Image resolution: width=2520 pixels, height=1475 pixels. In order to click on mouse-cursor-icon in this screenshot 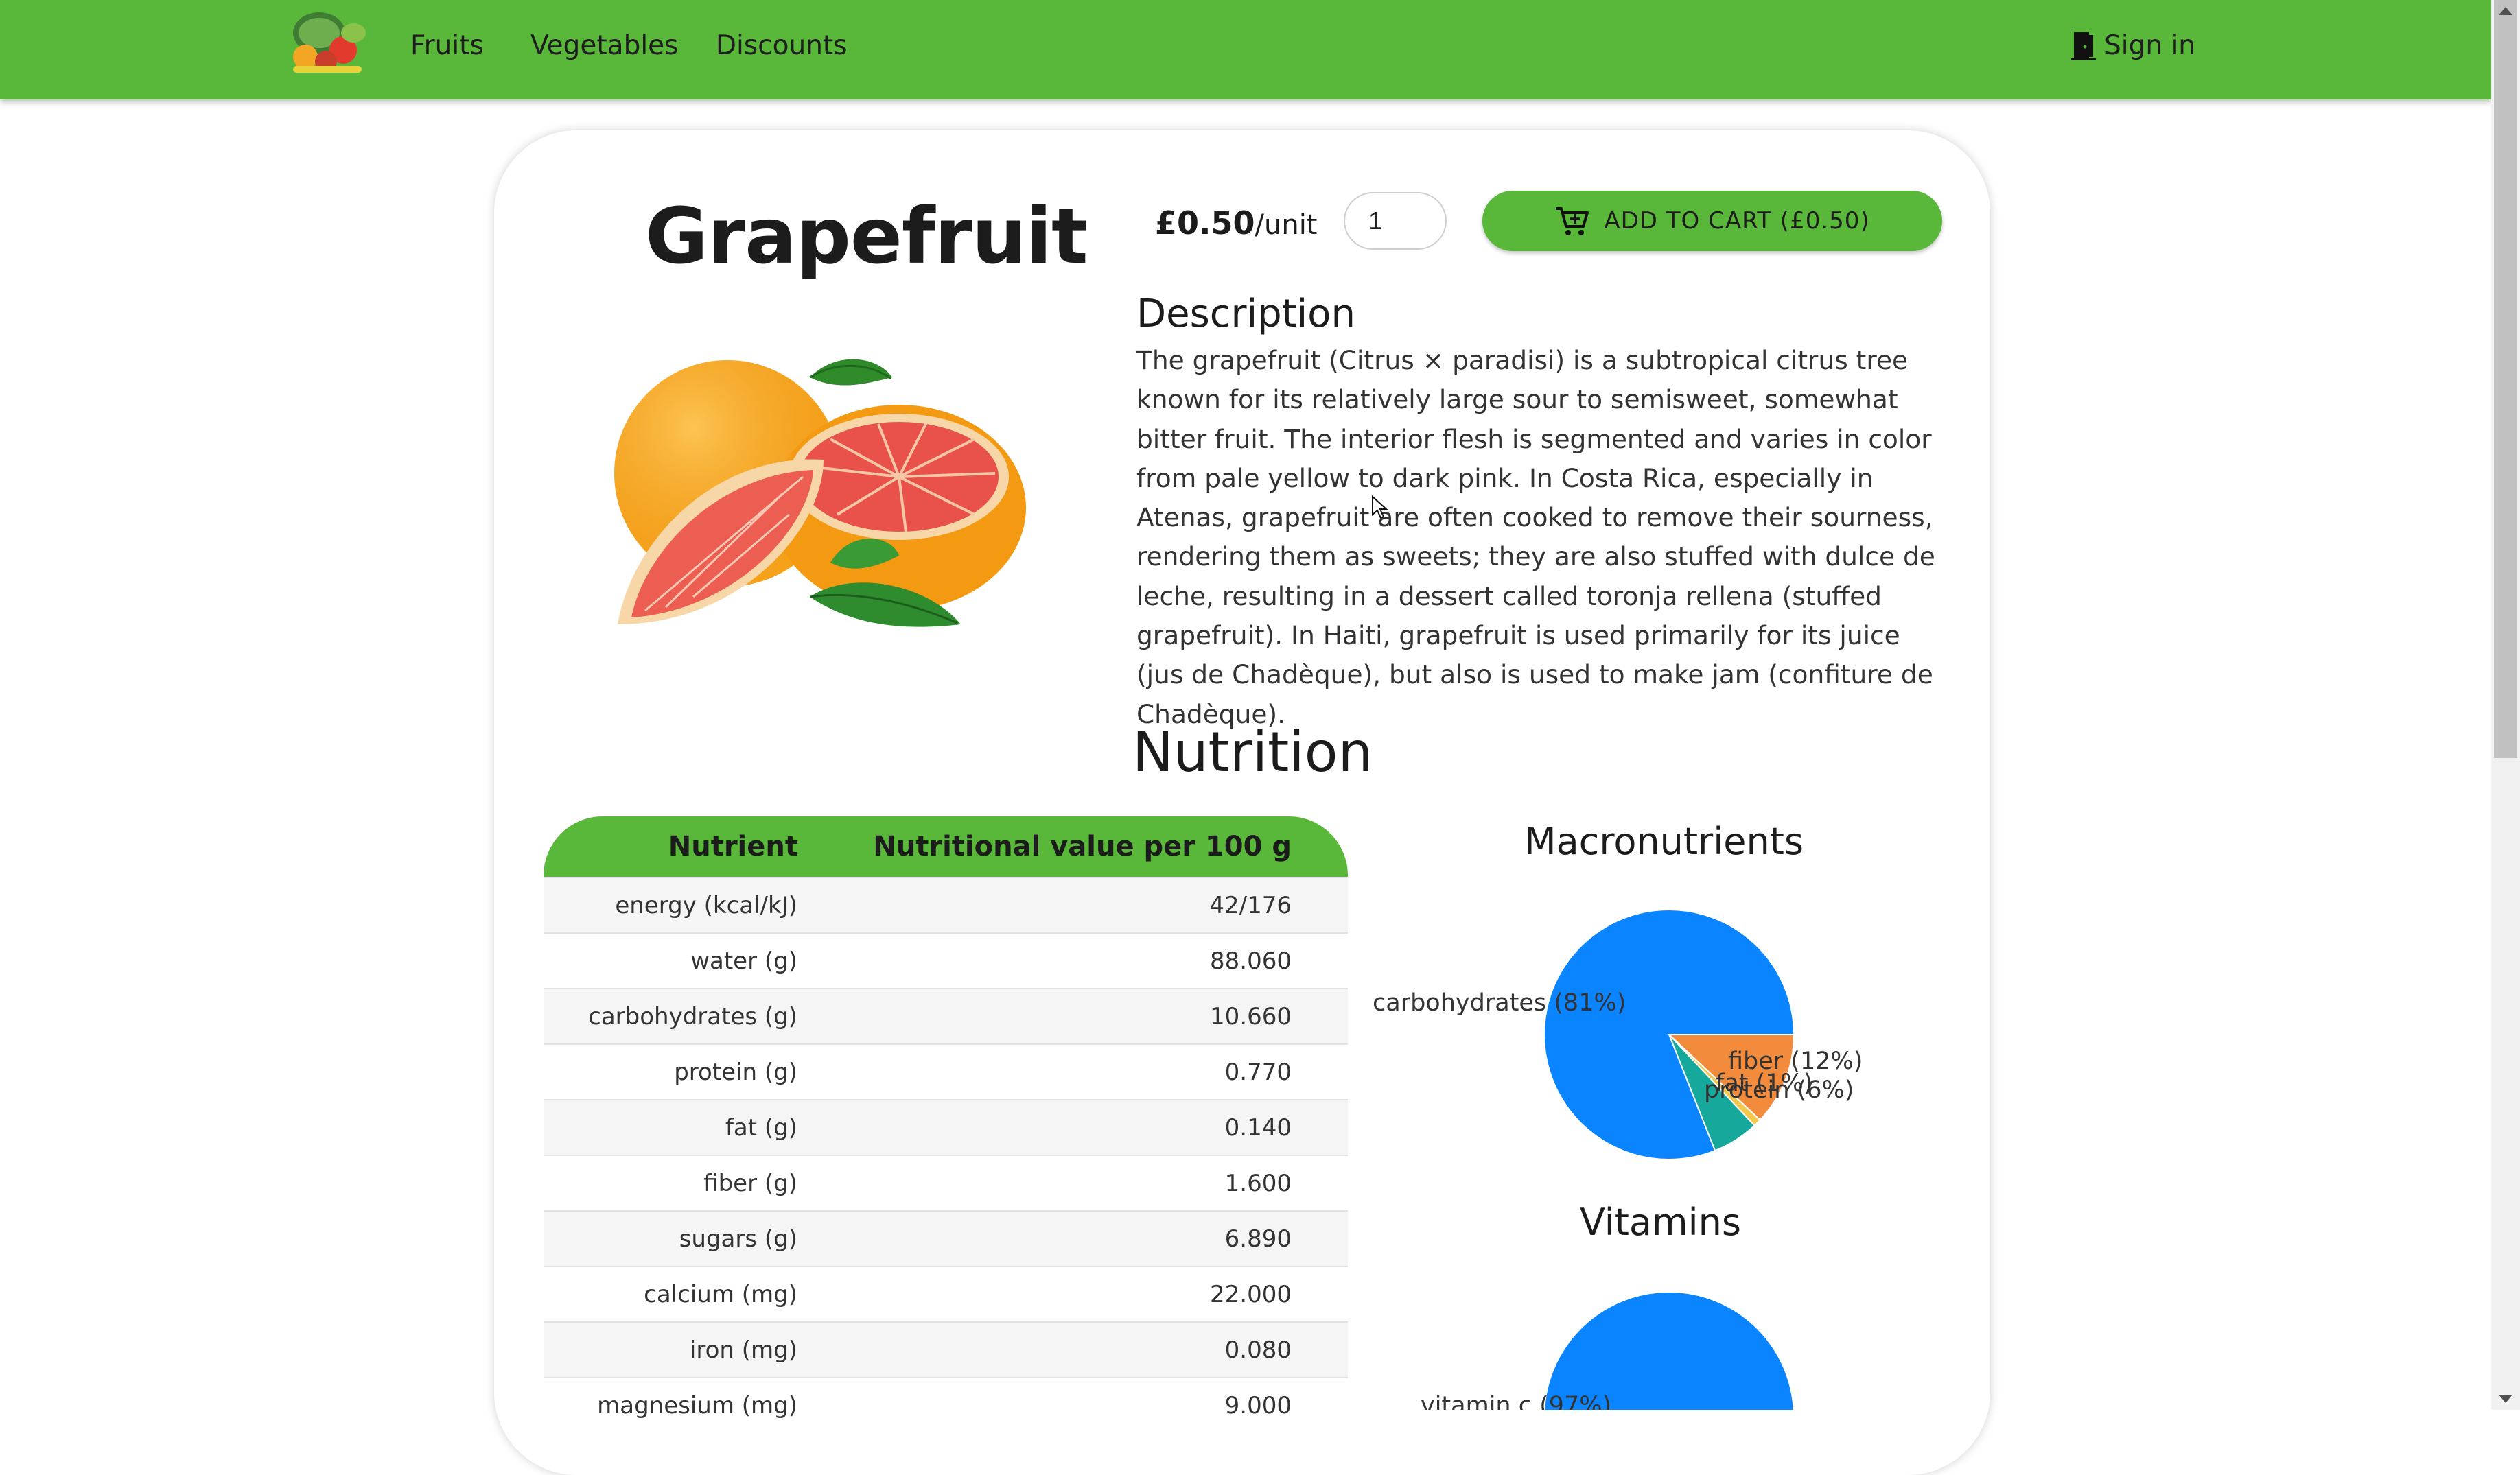, I will do `click(1380, 507)`.